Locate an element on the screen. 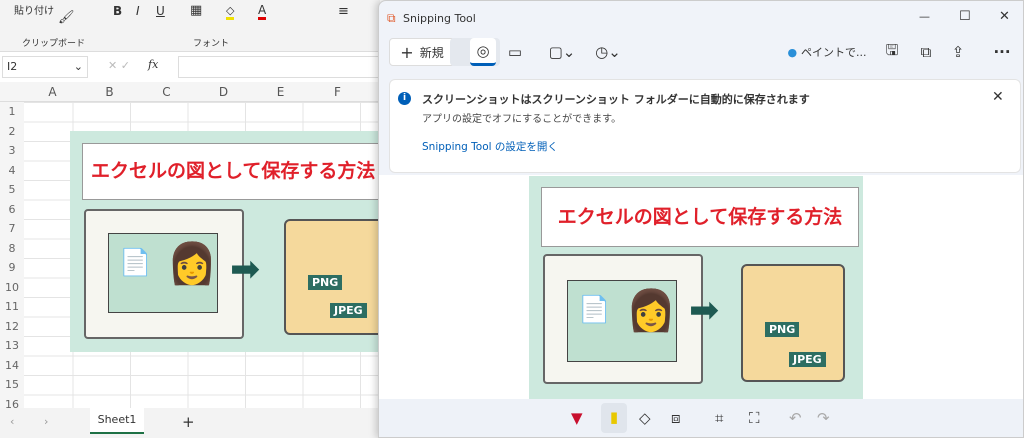 This screenshot has width=1024, height=438. formula-input is located at coordinates (279, 67).